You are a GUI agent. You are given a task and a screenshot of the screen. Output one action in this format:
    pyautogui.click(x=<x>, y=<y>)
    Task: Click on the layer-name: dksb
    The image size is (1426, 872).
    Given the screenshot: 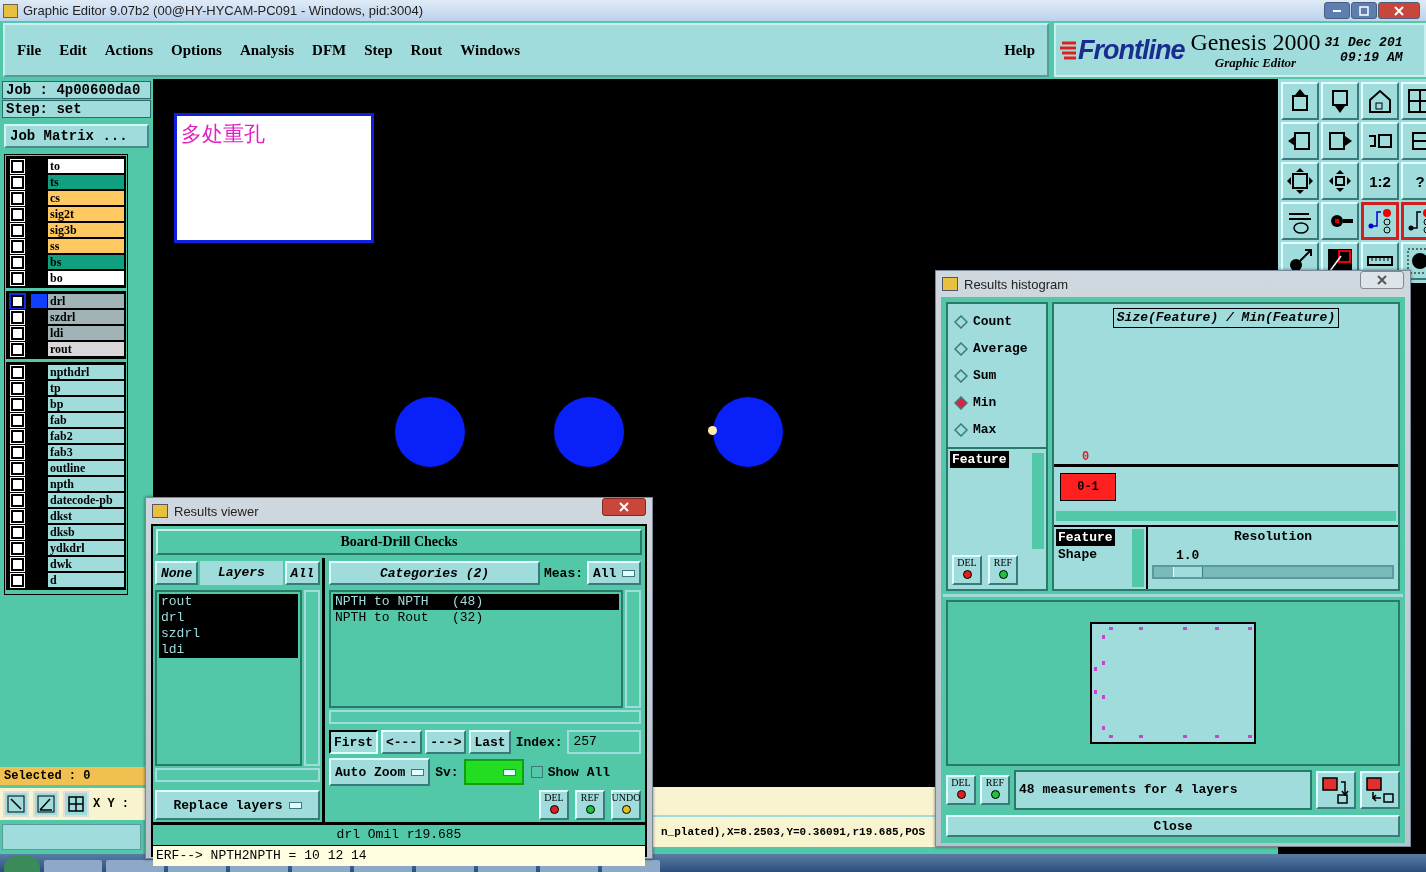 What is the action you would take?
    pyautogui.click(x=86, y=532)
    